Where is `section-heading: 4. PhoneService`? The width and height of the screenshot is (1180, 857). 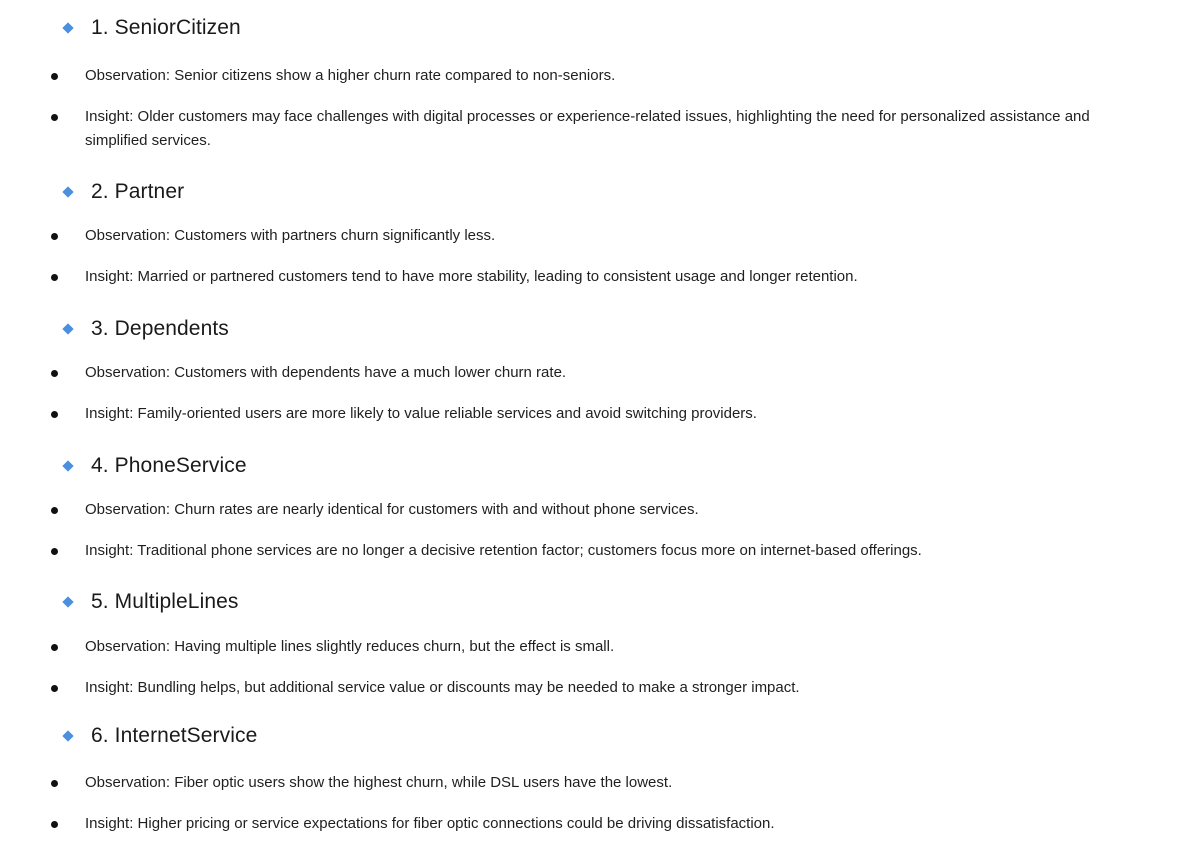 section-heading: 4. PhoneService is located at coordinates (590, 466).